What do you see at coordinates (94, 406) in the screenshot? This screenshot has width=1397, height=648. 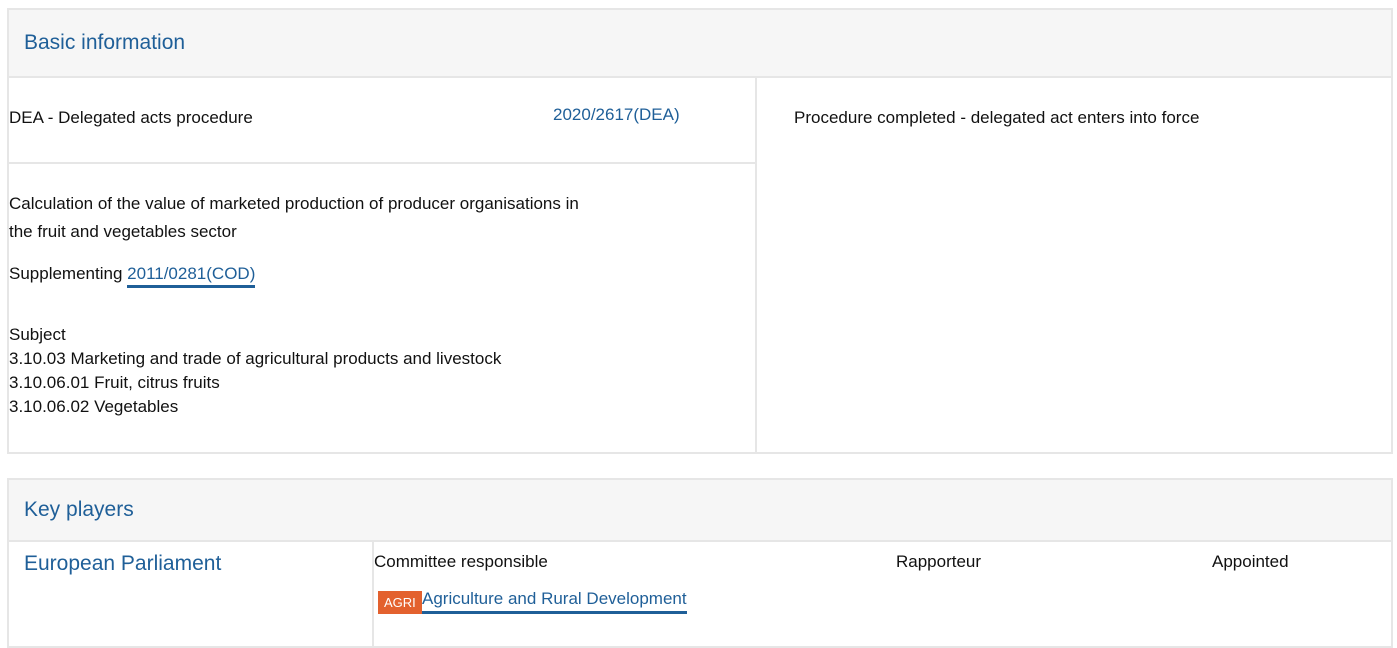 I see `subject-item: 3.10.06.02 Vegetables` at bounding box center [94, 406].